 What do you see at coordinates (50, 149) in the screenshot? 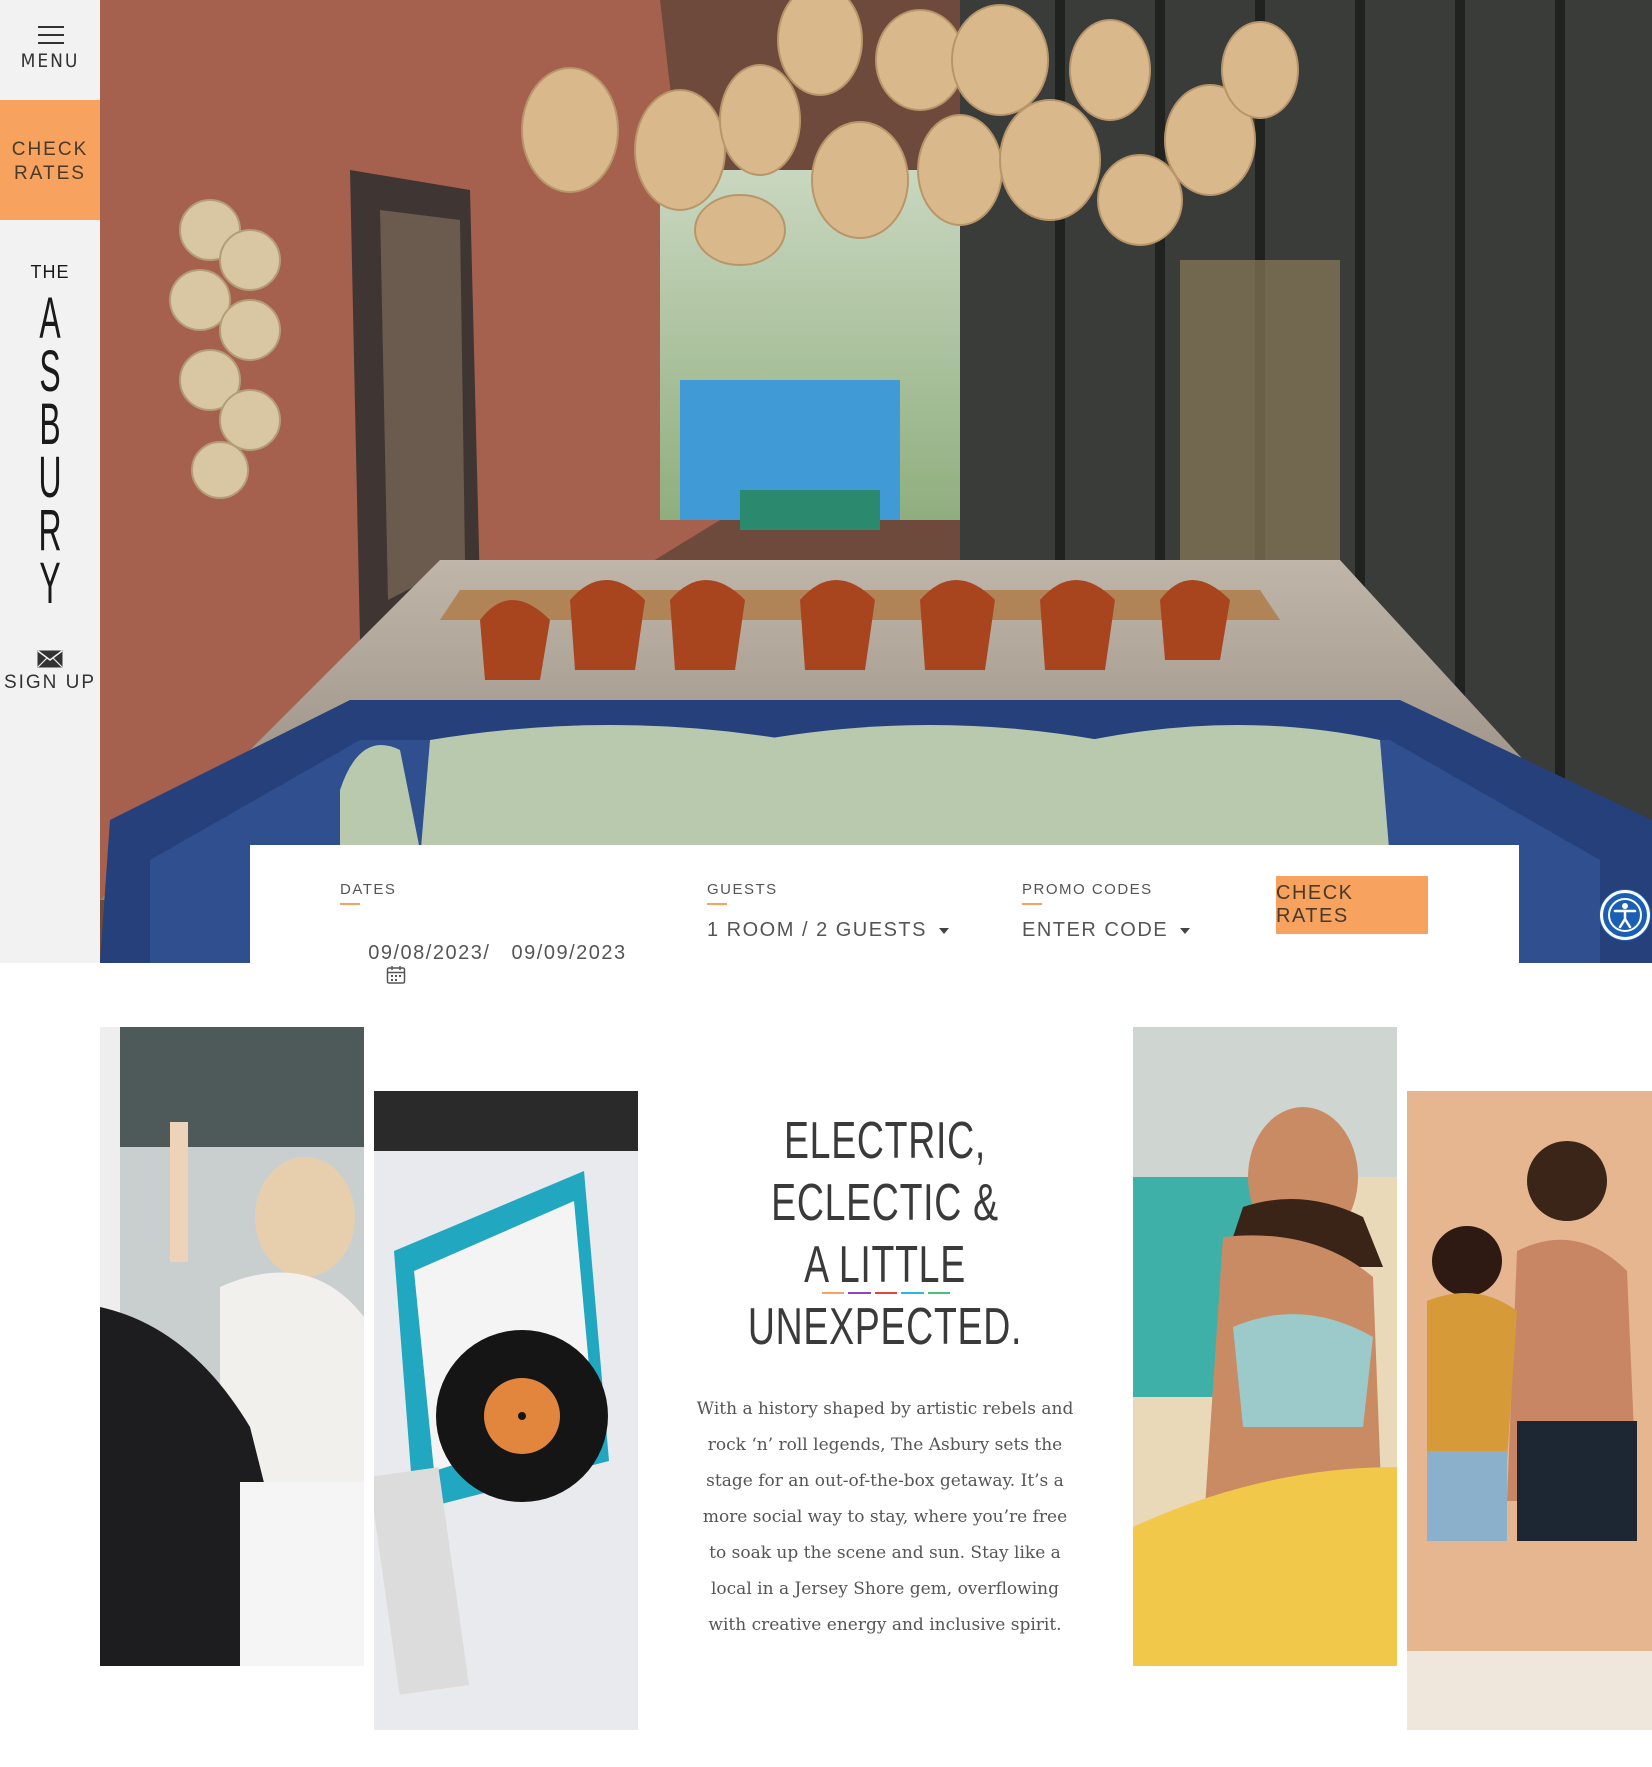
I see `check-rates-line1: CHECK` at bounding box center [50, 149].